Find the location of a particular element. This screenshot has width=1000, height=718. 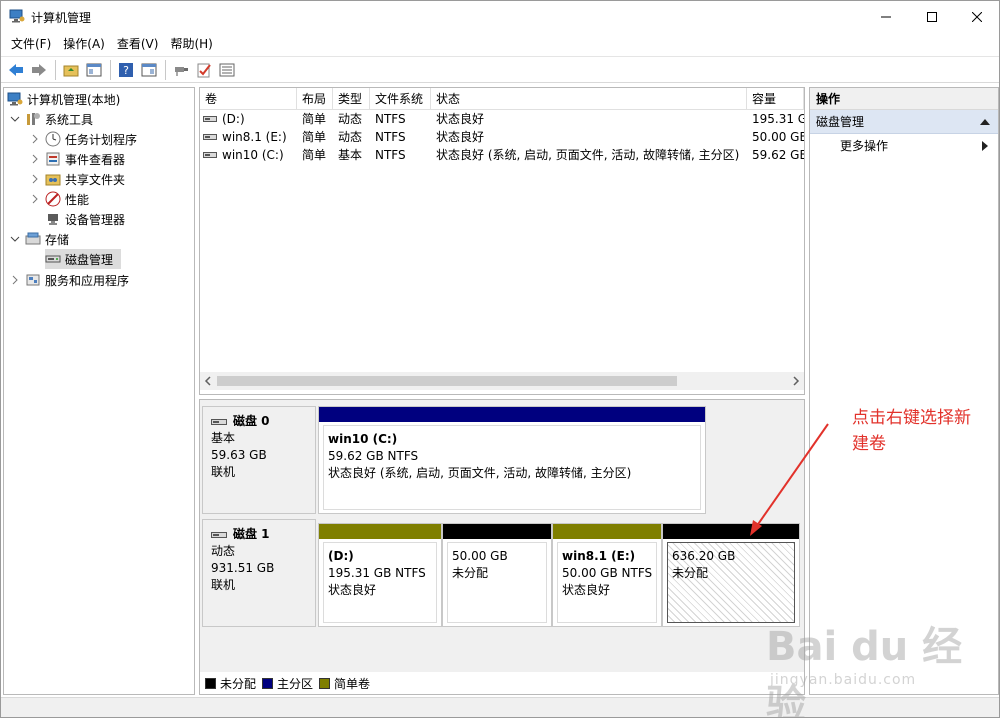

tree-item-system-tools: 系统工具 is located at coordinates (51, 119).